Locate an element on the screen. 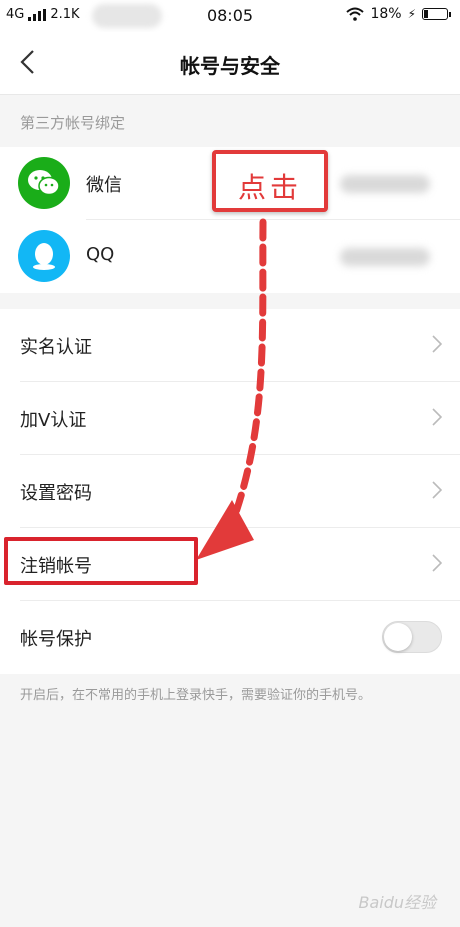 Image resolution: width=460 pixels, height=927 pixels. real-name-auth-row: 实名认证 is located at coordinates (230, 345).